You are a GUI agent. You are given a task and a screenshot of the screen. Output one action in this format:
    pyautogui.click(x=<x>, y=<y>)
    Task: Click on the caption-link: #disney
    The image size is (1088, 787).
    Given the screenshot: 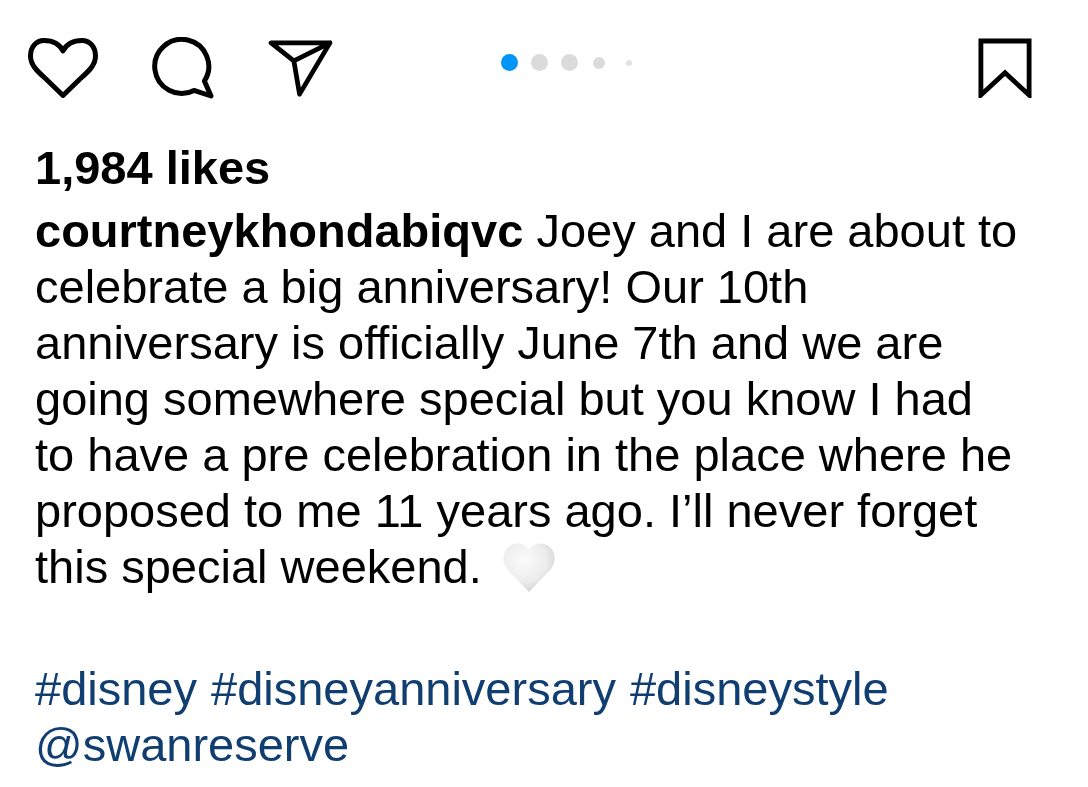 What is the action you would take?
    pyautogui.click(x=116, y=689)
    